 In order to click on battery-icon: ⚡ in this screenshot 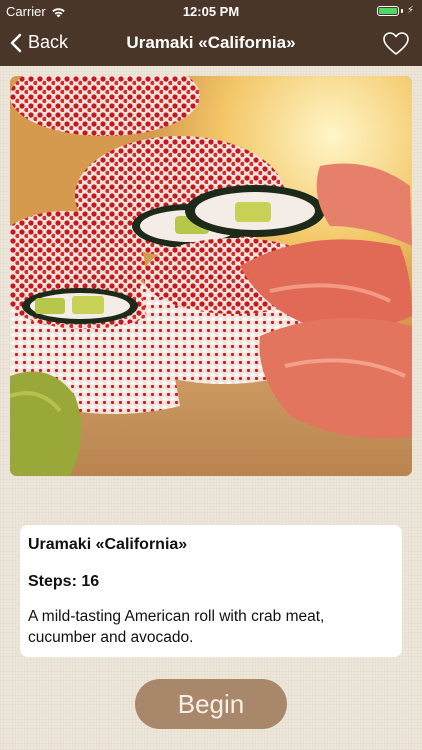, I will do `click(395, 10)`.